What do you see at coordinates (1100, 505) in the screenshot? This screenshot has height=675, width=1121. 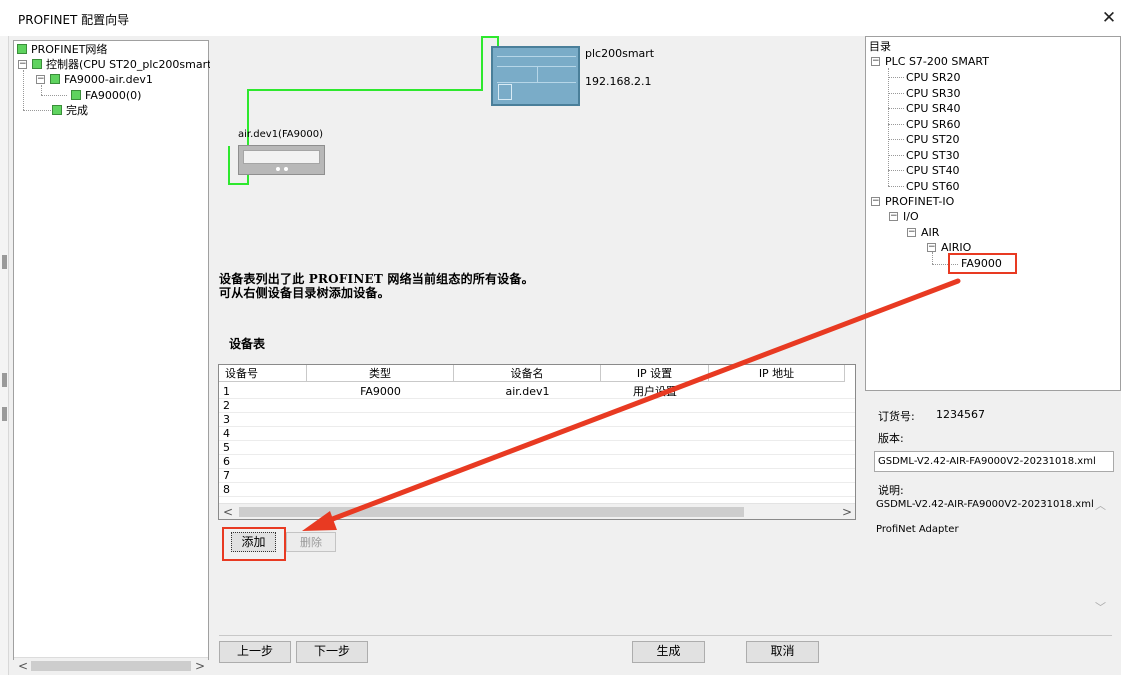 I see `scroll-up-icon: ︿` at bounding box center [1100, 505].